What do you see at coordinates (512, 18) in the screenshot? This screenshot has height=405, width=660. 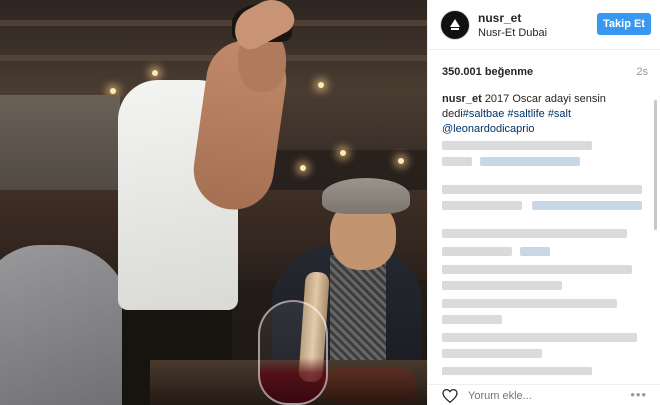 I see `username: nusr_et` at bounding box center [512, 18].